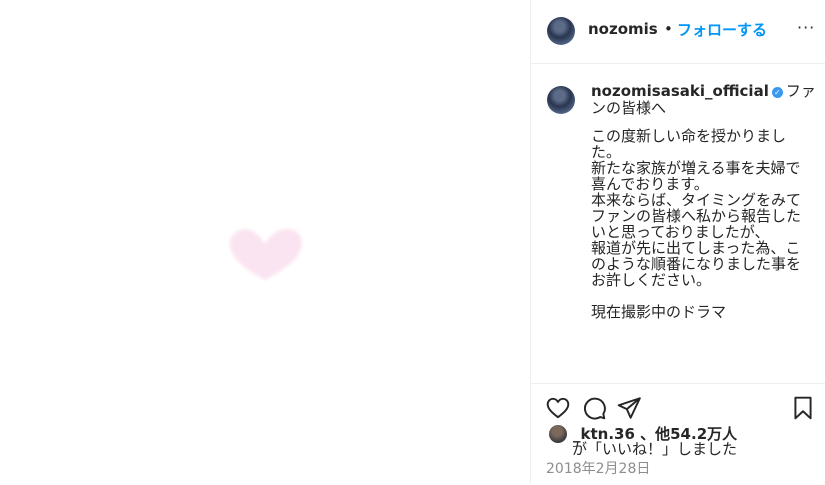  Describe the element at coordinates (629, 408) in the screenshot. I see `paper-plane-icon` at that location.